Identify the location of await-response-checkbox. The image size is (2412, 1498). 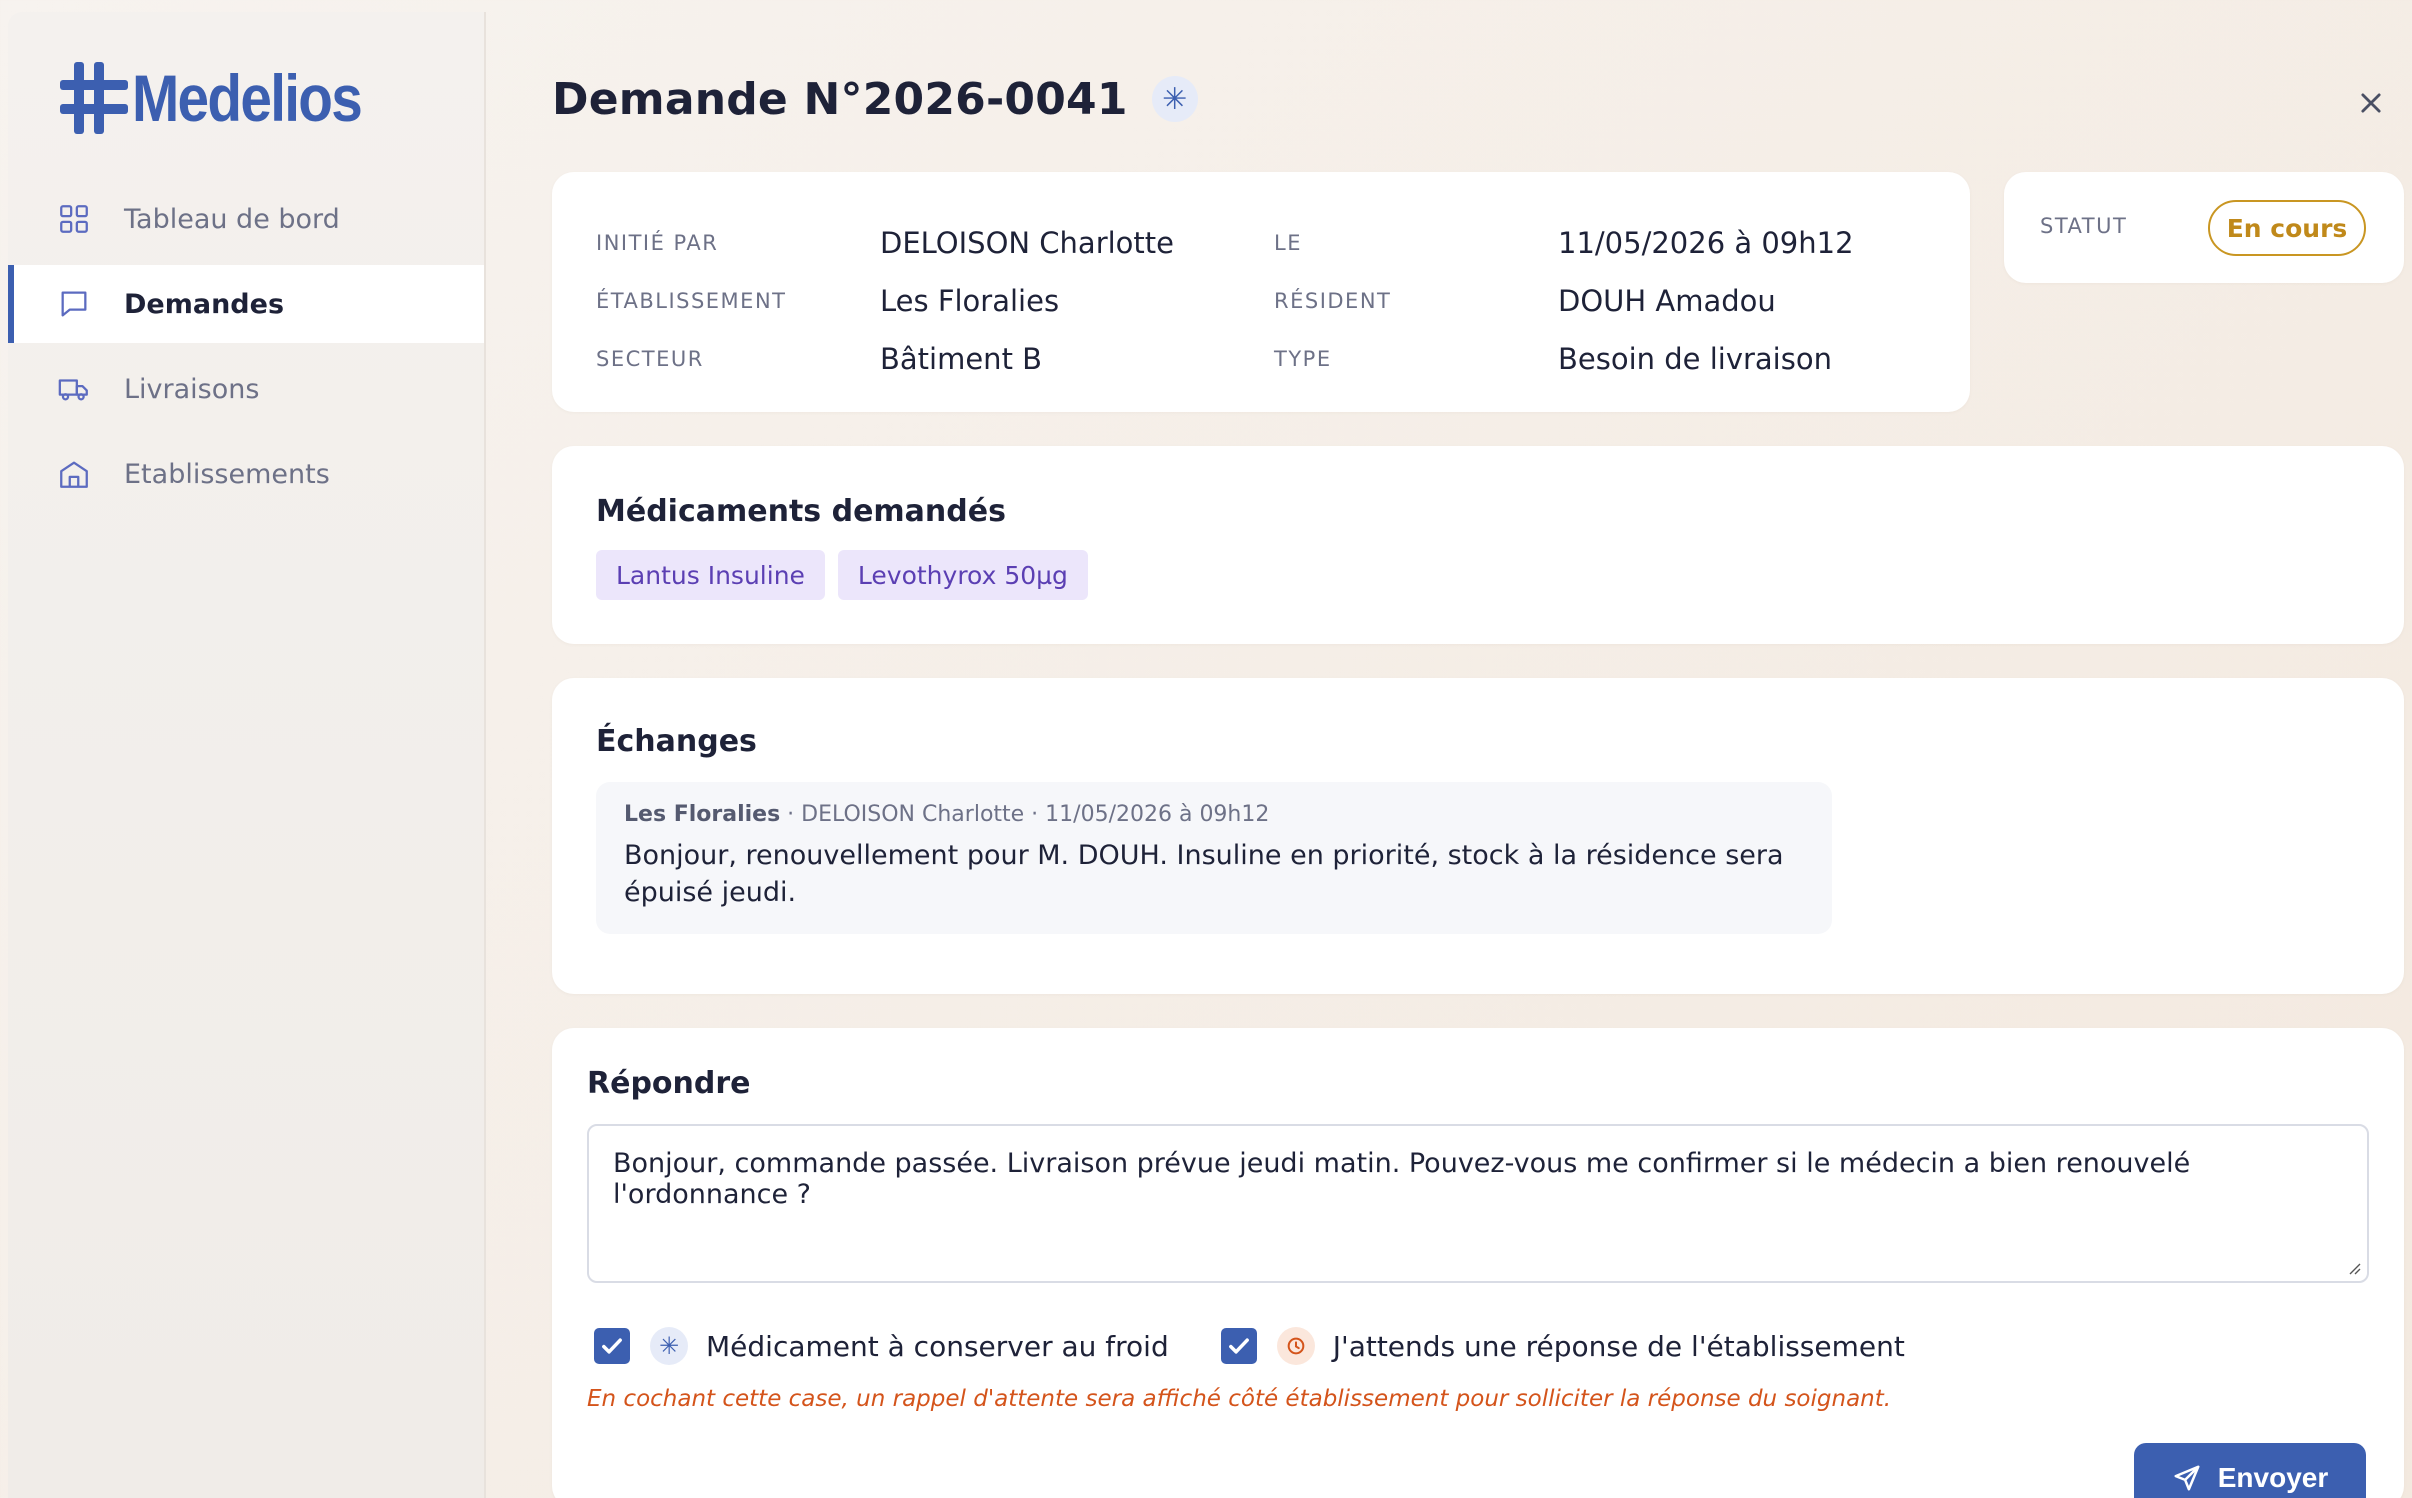
(1238, 1346).